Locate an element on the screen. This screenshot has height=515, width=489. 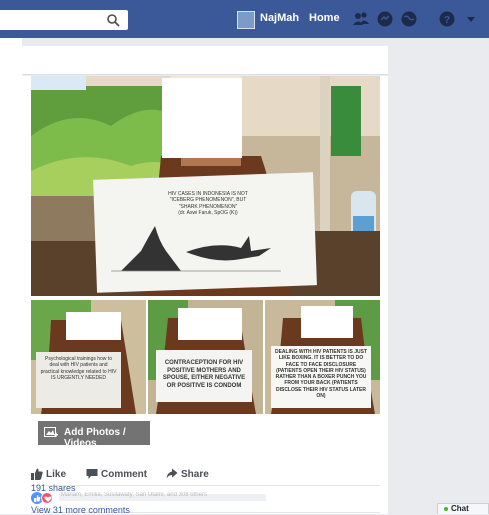
share-button: Share is located at coordinates (193, 475).